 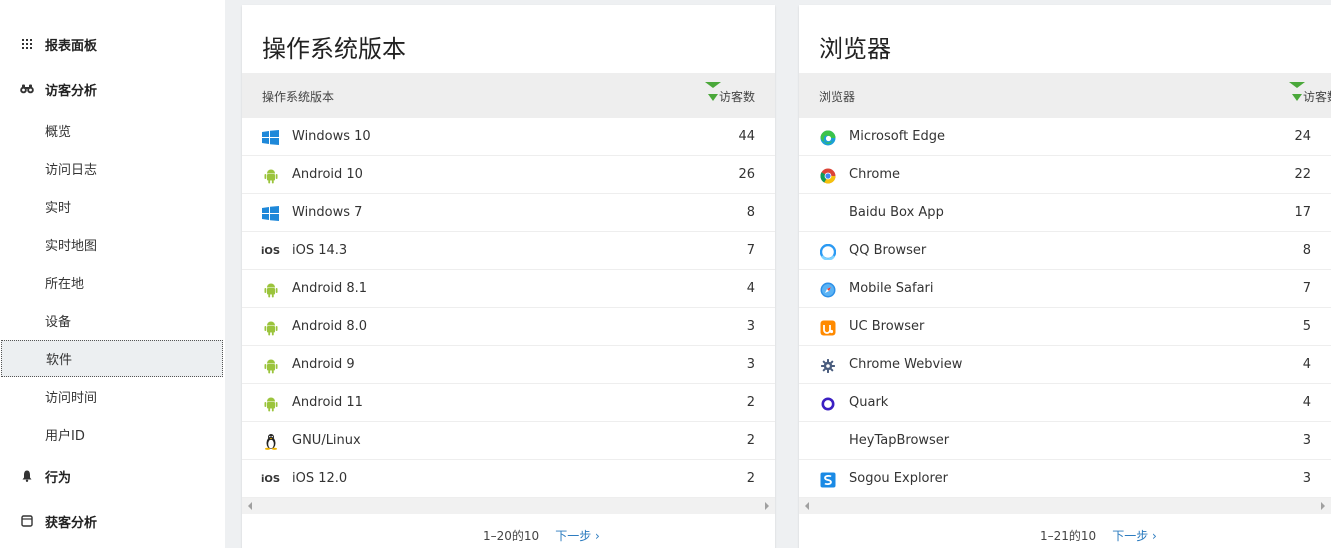 I want to click on row-label: Chrome, so click(x=874, y=174).